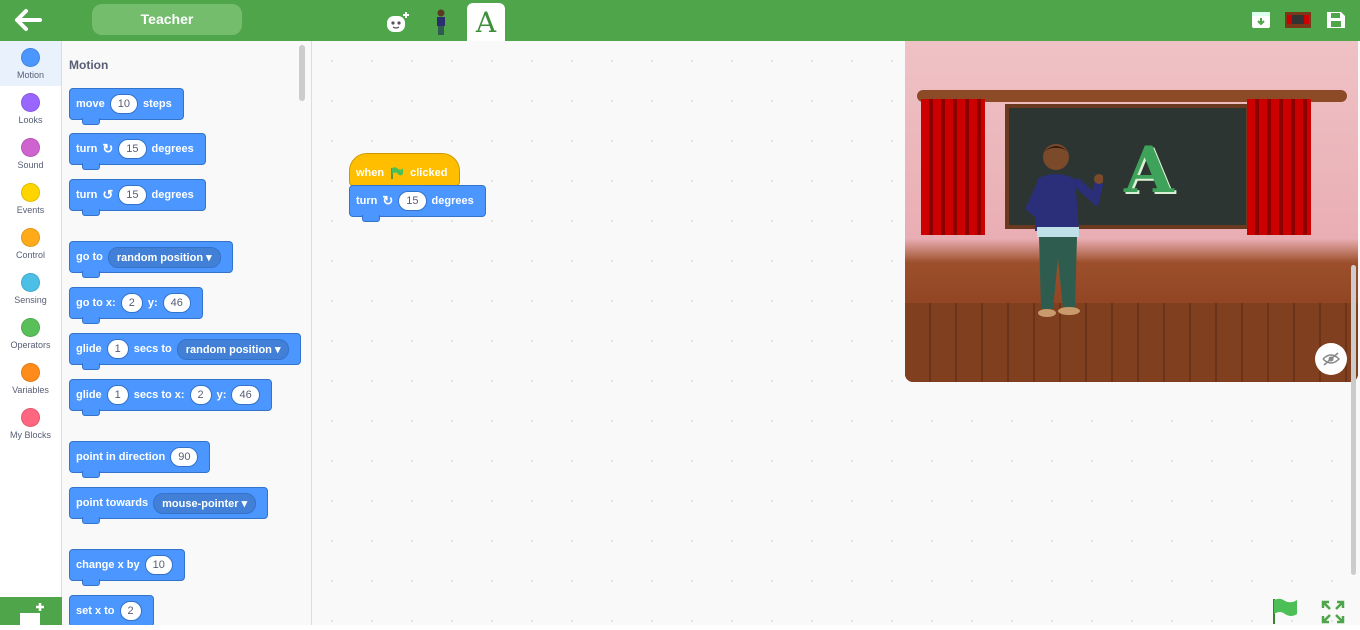 This screenshot has width=1360, height=630. I want to click on turn-left-block: turn ↺ 15 degrees, so click(137, 197).